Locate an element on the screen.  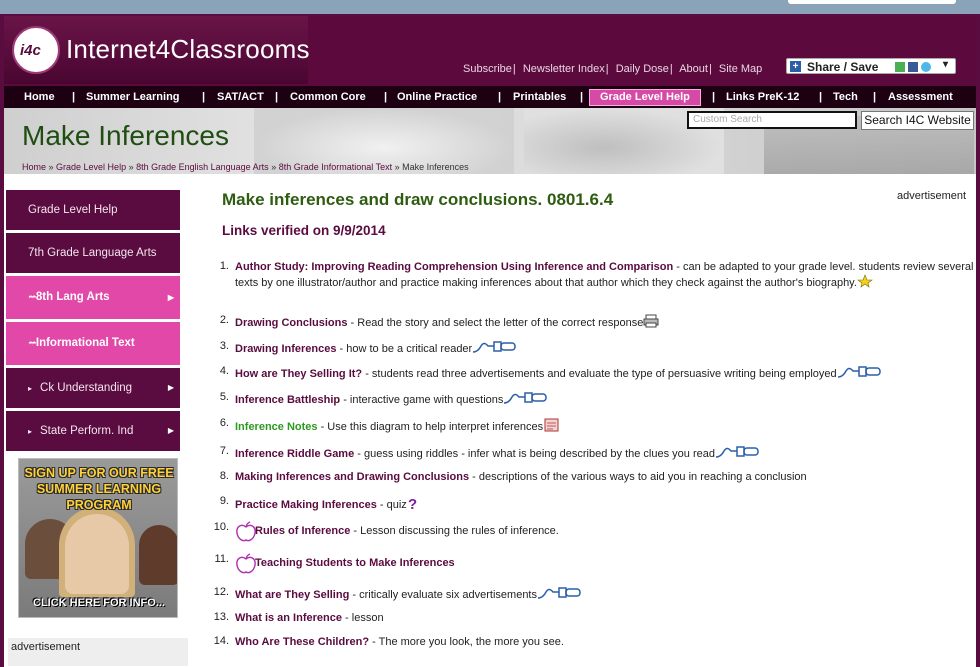
resource-description: - The more you look, the more you see. is located at coordinates (466, 642).